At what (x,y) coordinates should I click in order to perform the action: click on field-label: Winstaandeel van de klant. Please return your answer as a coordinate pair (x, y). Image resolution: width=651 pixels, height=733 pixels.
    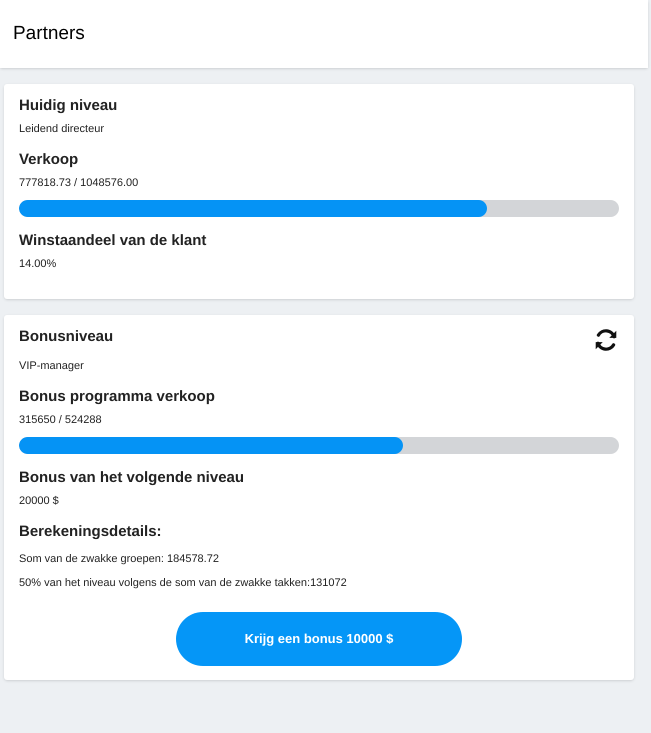
    Looking at the image, I should click on (112, 241).